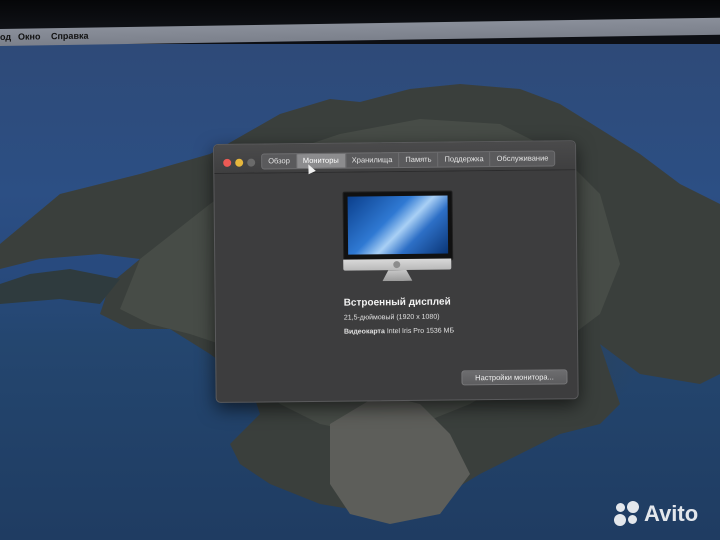 The height and width of the screenshot is (540, 720). Describe the element at coordinates (372, 160) in the screenshot. I see `tab-storage: Хранилища` at that location.